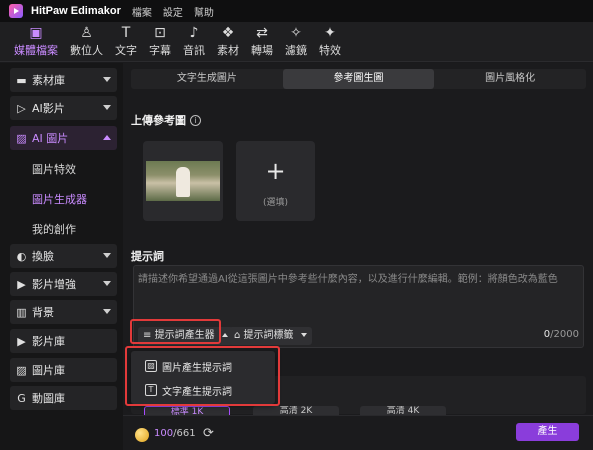  I want to click on toolbar-label: 濾鏡, so click(296, 50).